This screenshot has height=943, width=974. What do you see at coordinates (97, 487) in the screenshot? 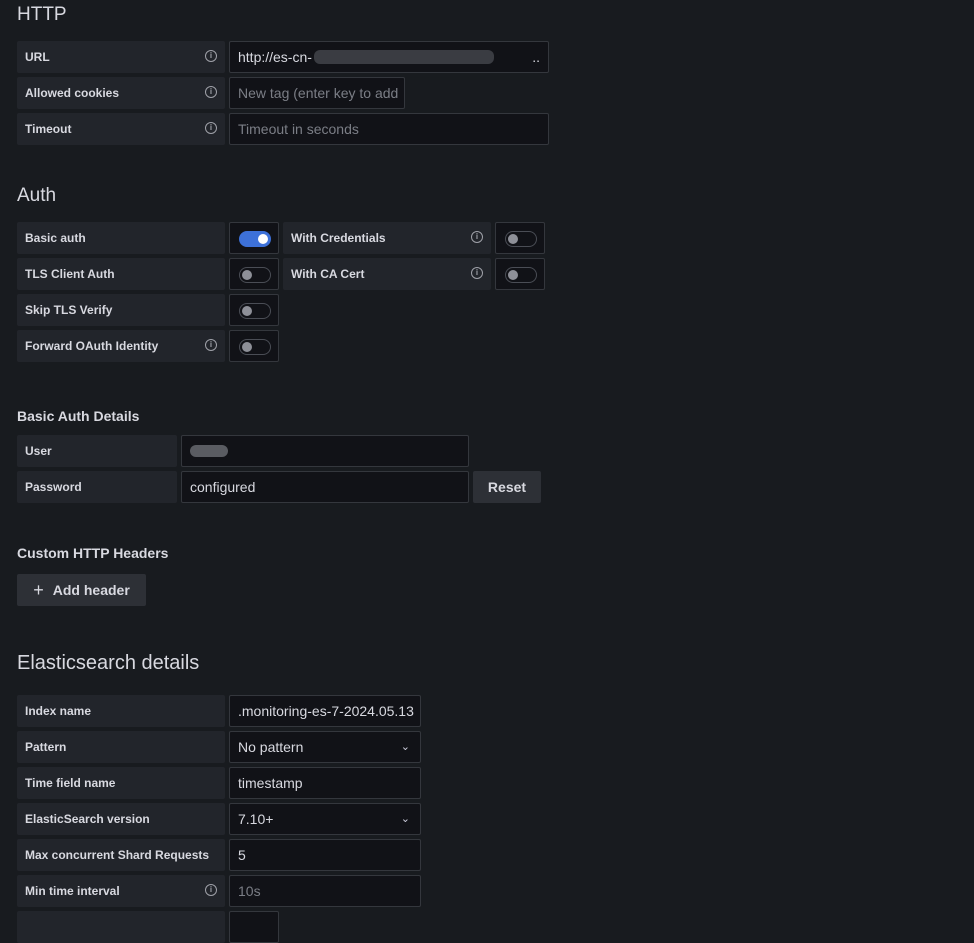
I see `password-label: Password` at bounding box center [97, 487].